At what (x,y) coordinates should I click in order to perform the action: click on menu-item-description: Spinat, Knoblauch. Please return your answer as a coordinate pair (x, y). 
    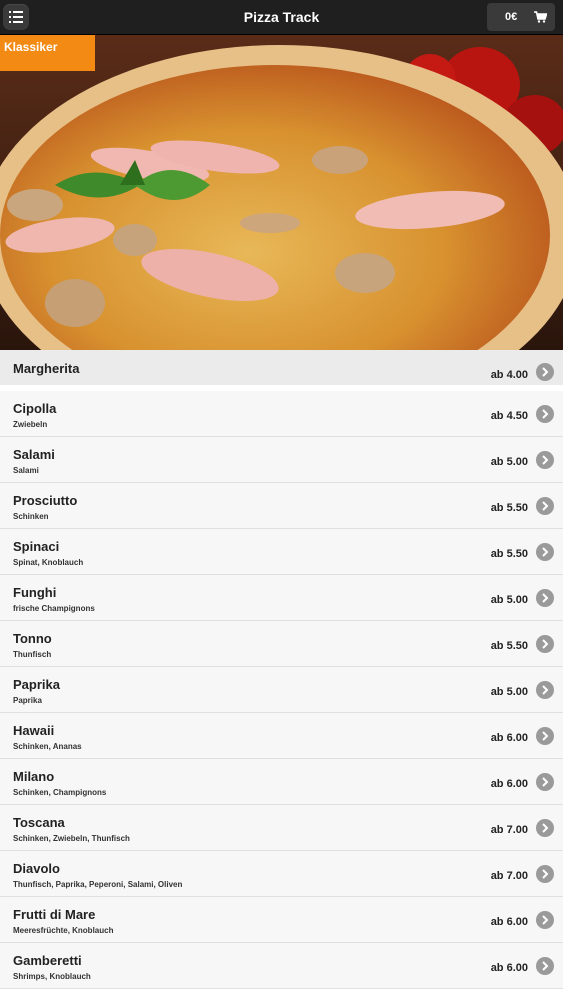
    Looking at the image, I should click on (48, 562).